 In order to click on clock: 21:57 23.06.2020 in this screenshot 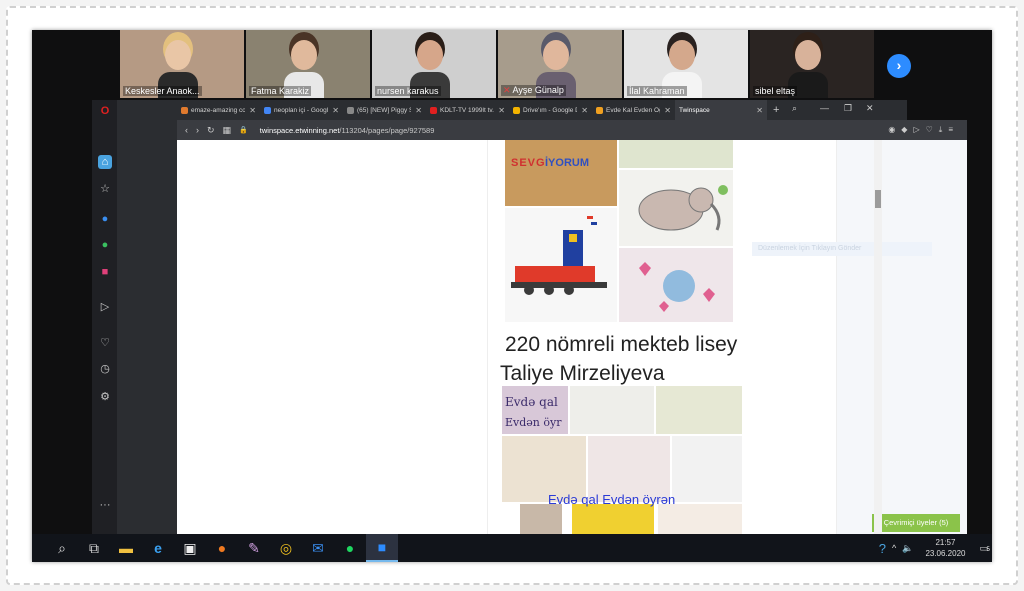, I will do `click(945, 548)`.